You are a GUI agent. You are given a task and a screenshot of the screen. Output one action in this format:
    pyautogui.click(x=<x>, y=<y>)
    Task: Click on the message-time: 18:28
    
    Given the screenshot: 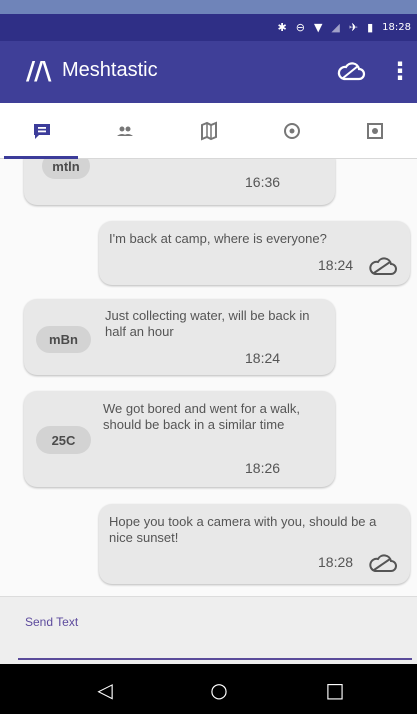 What is the action you would take?
    pyautogui.click(x=336, y=562)
    